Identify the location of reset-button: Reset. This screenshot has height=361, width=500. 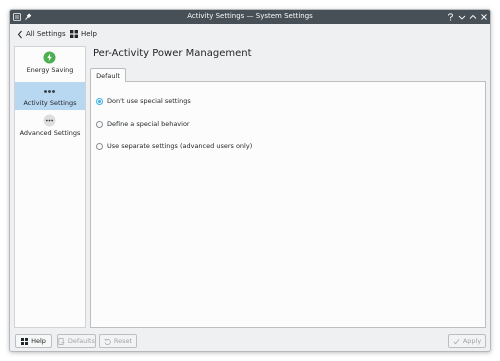
(118, 341).